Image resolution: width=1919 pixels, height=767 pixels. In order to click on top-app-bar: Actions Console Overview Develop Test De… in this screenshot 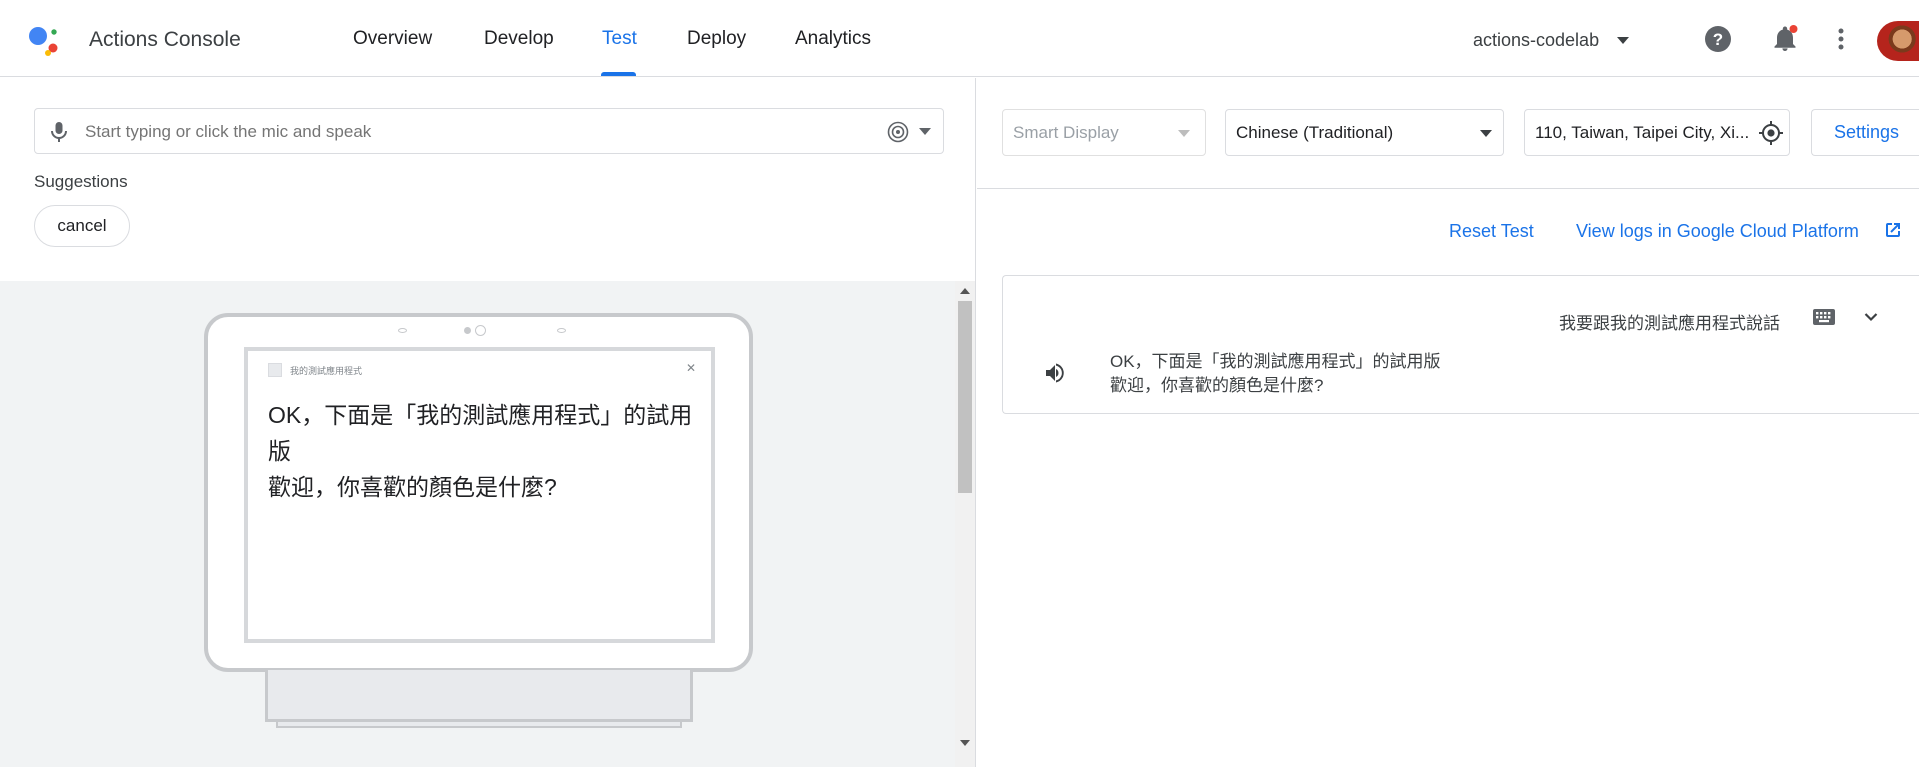, I will do `click(959, 38)`.